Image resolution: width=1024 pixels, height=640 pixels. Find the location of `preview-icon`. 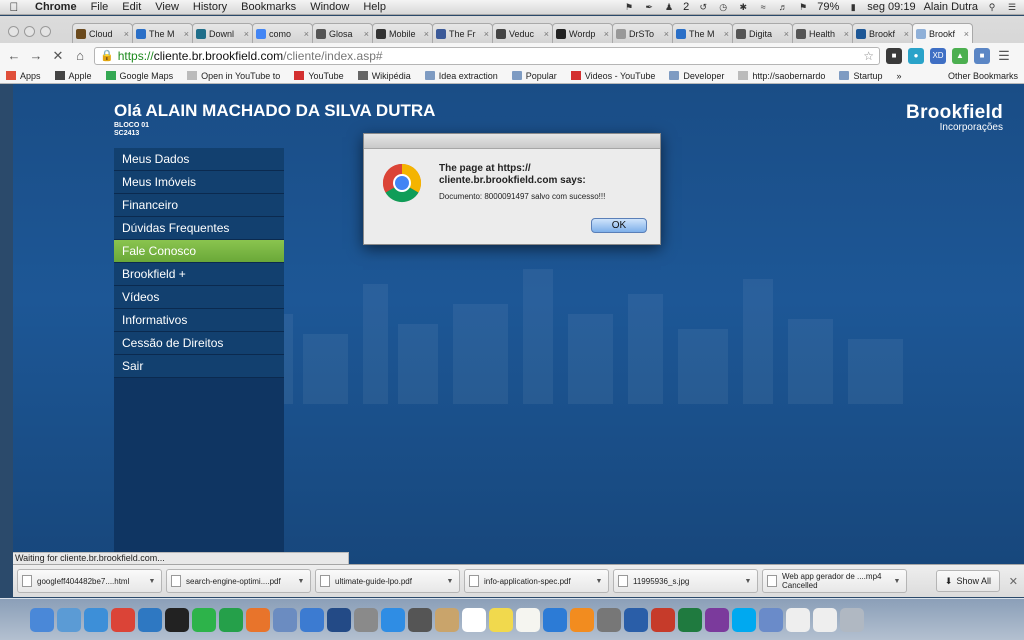

preview-icon is located at coordinates (285, 619).